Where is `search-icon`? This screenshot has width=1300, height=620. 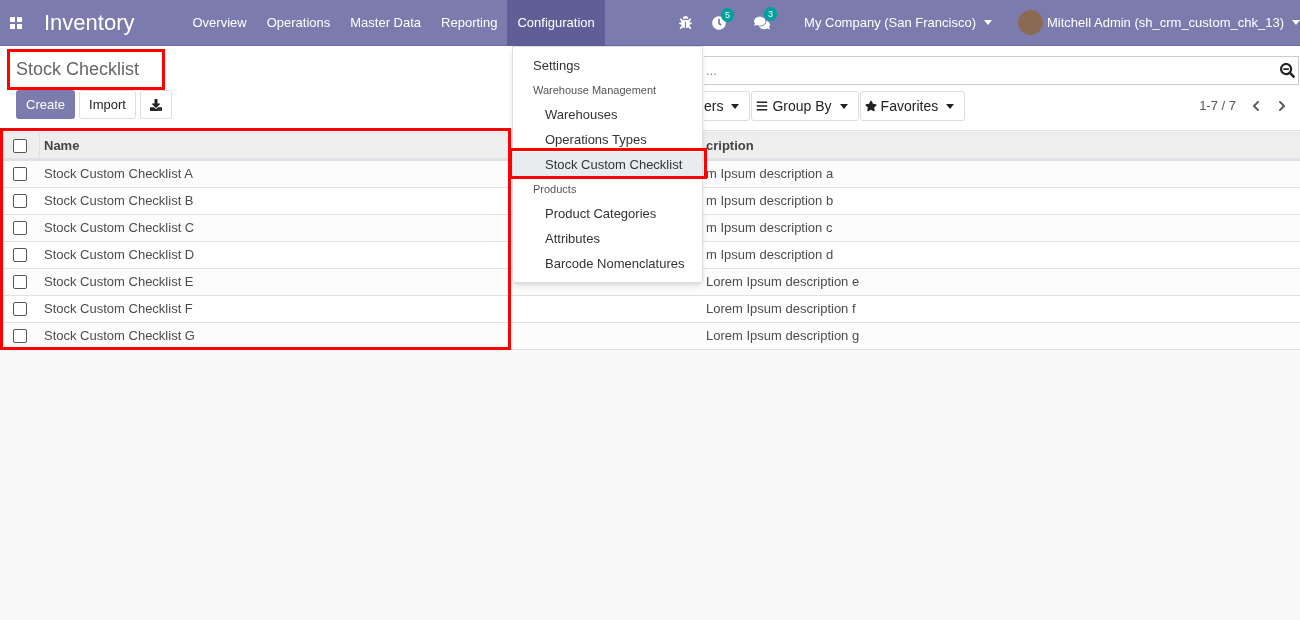 search-icon is located at coordinates (1287, 70).